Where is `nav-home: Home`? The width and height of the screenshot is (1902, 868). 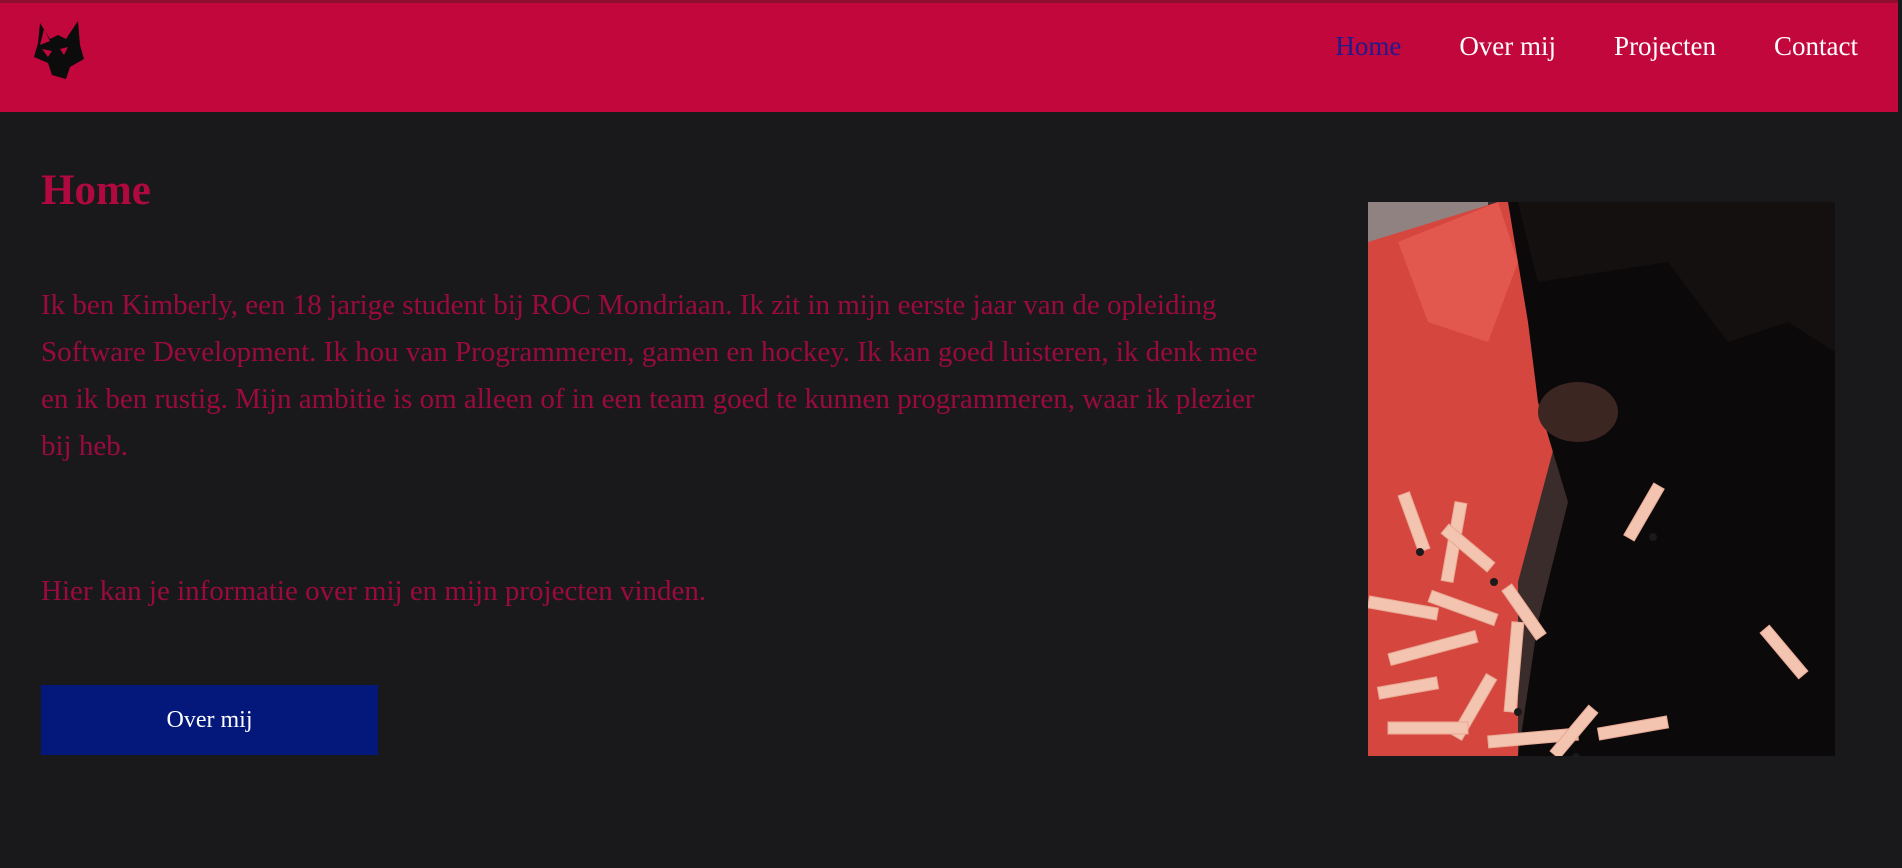
nav-home: Home is located at coordinates (1368, 46).